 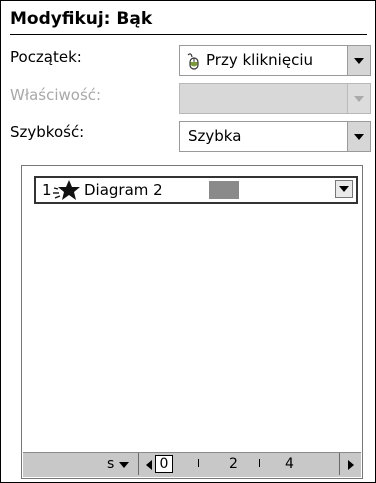 I want to click on scroll-right-icon, so click(x=351, y=465).